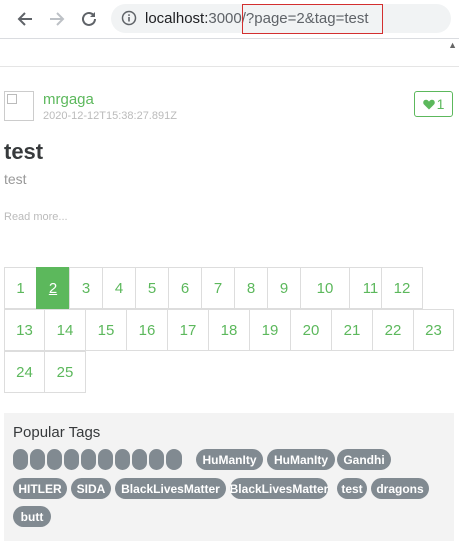  What do you see at coordinates (23, 152) in the screenshot?
I see `article-title: test` at bounding box center [23, 152].